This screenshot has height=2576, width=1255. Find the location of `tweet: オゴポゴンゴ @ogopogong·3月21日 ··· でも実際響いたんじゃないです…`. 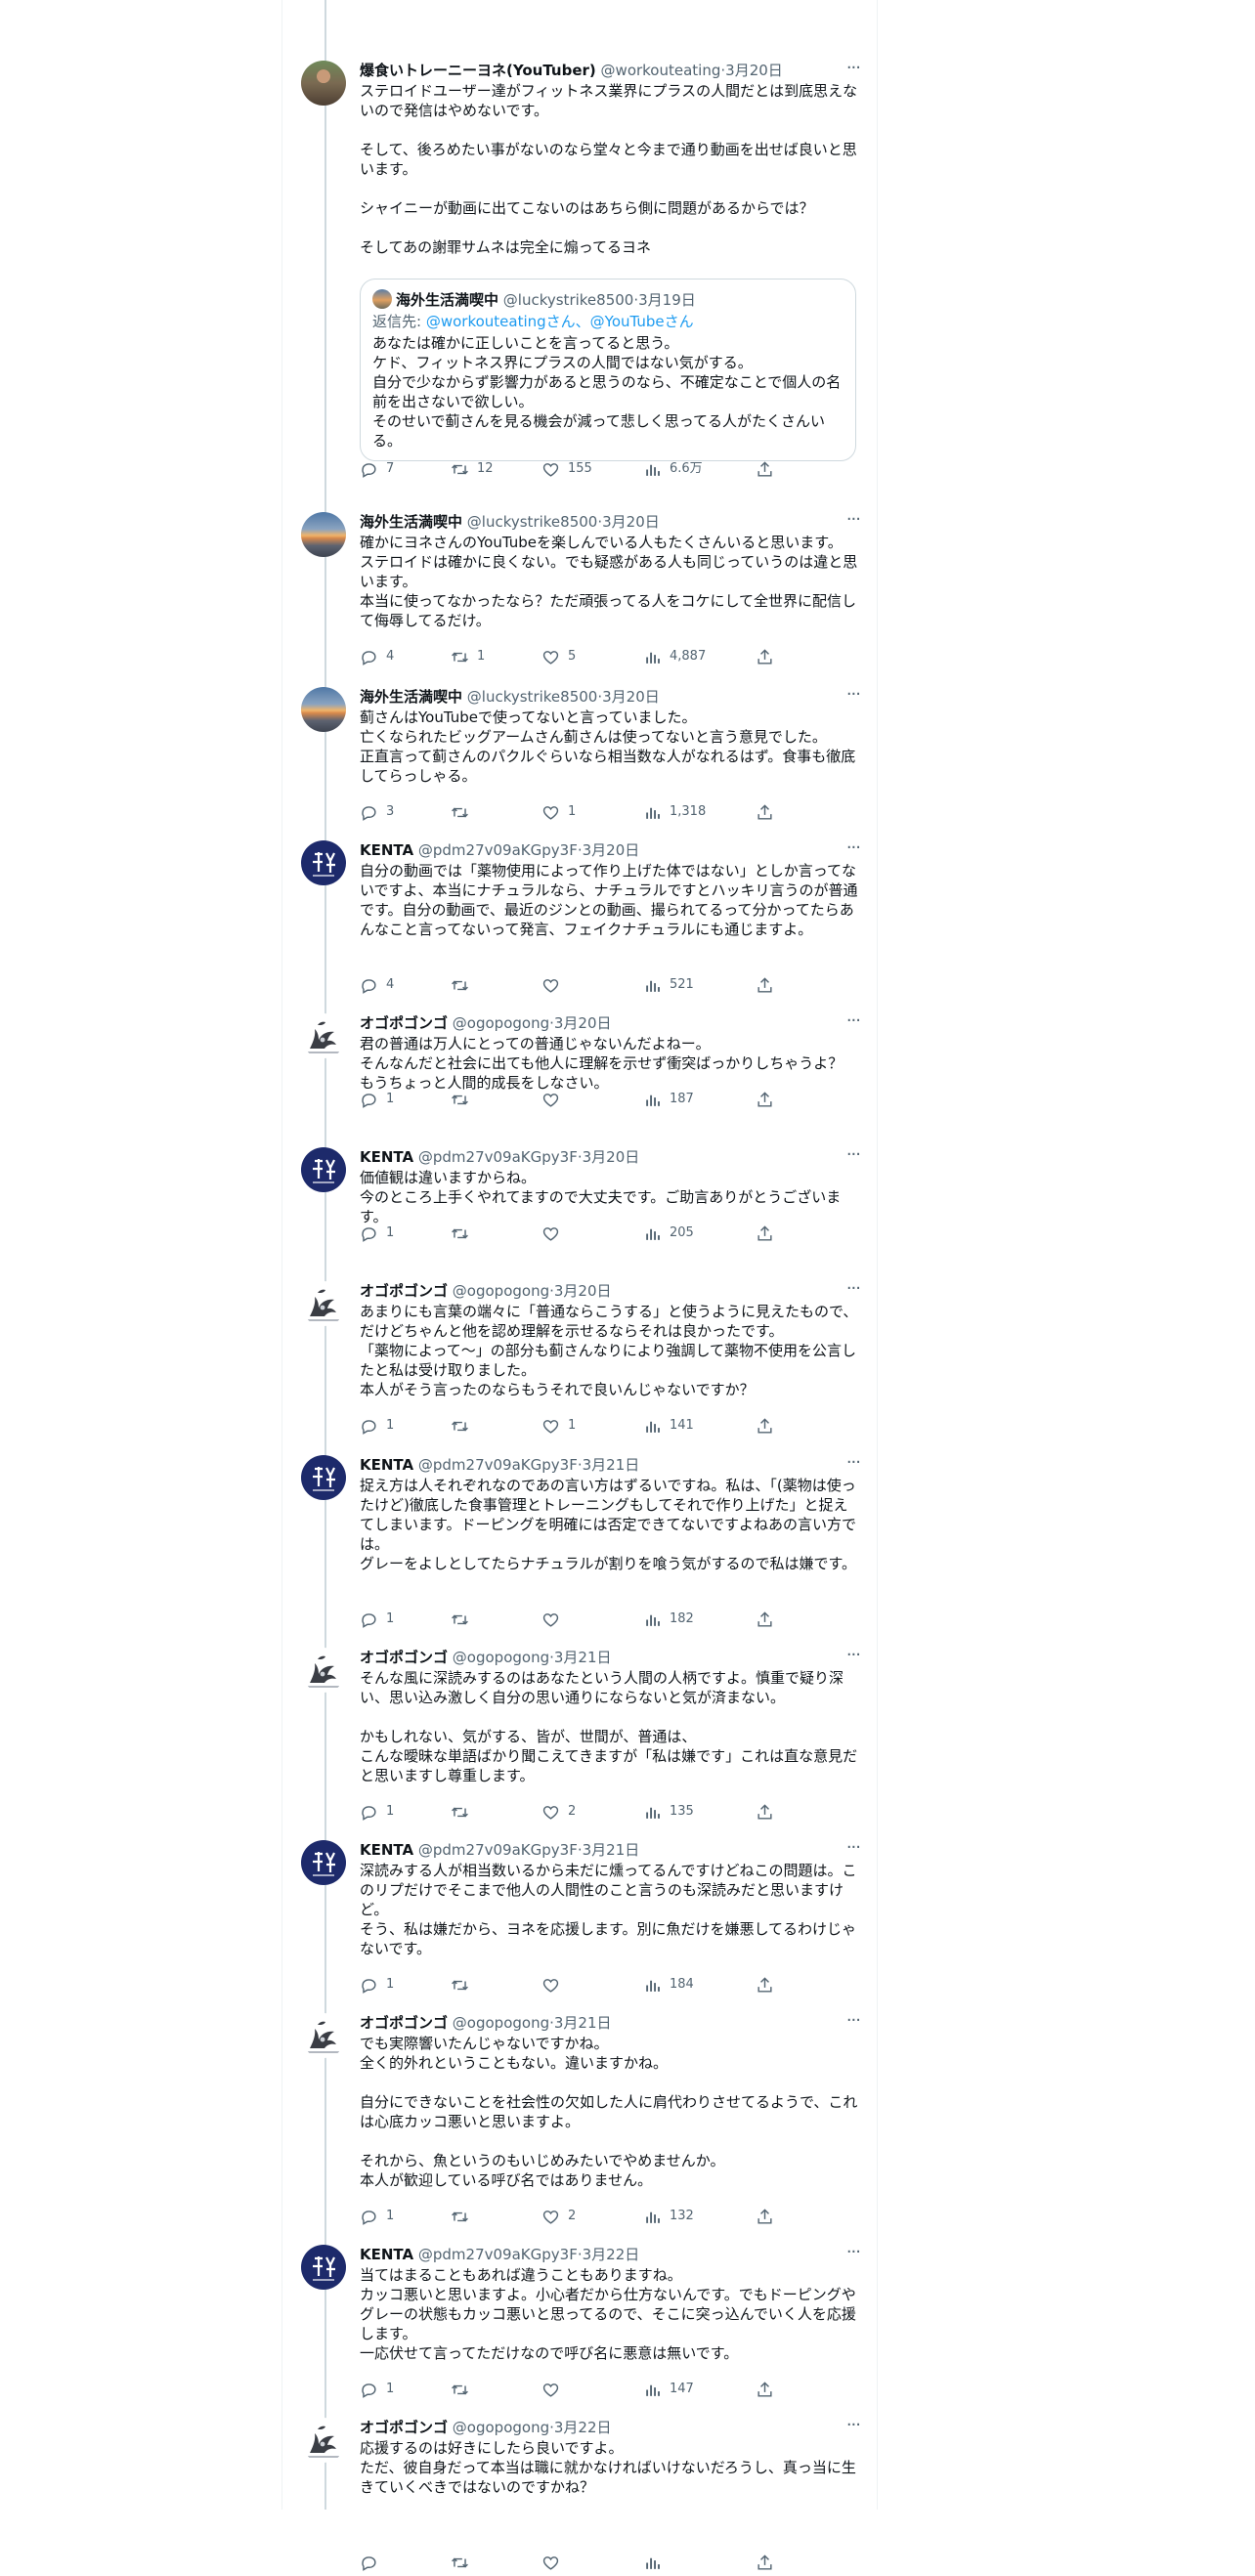

tweet: オゴポゴンゴ @ogopogong·3月21日 ··· でも実際響いたんじゃないです… is located at coordinates (581, 2121).